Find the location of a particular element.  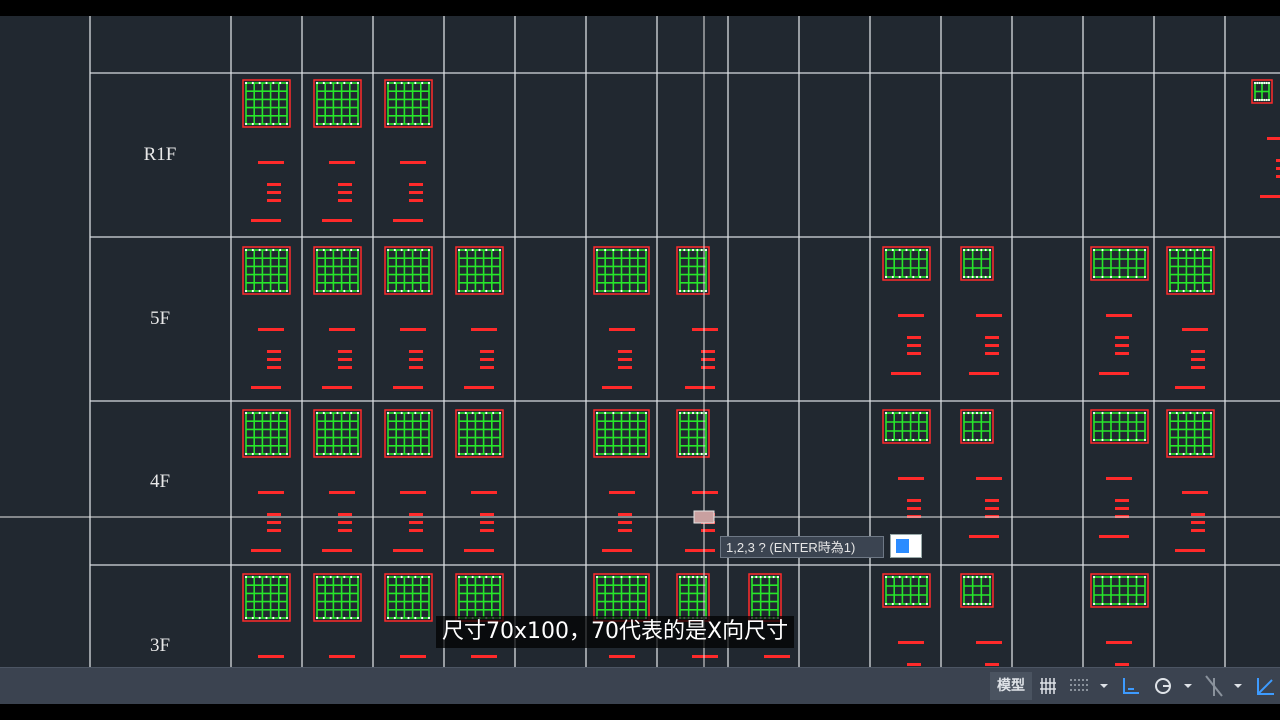

ortho-mode-icon is located at coordinates (1131, 686).